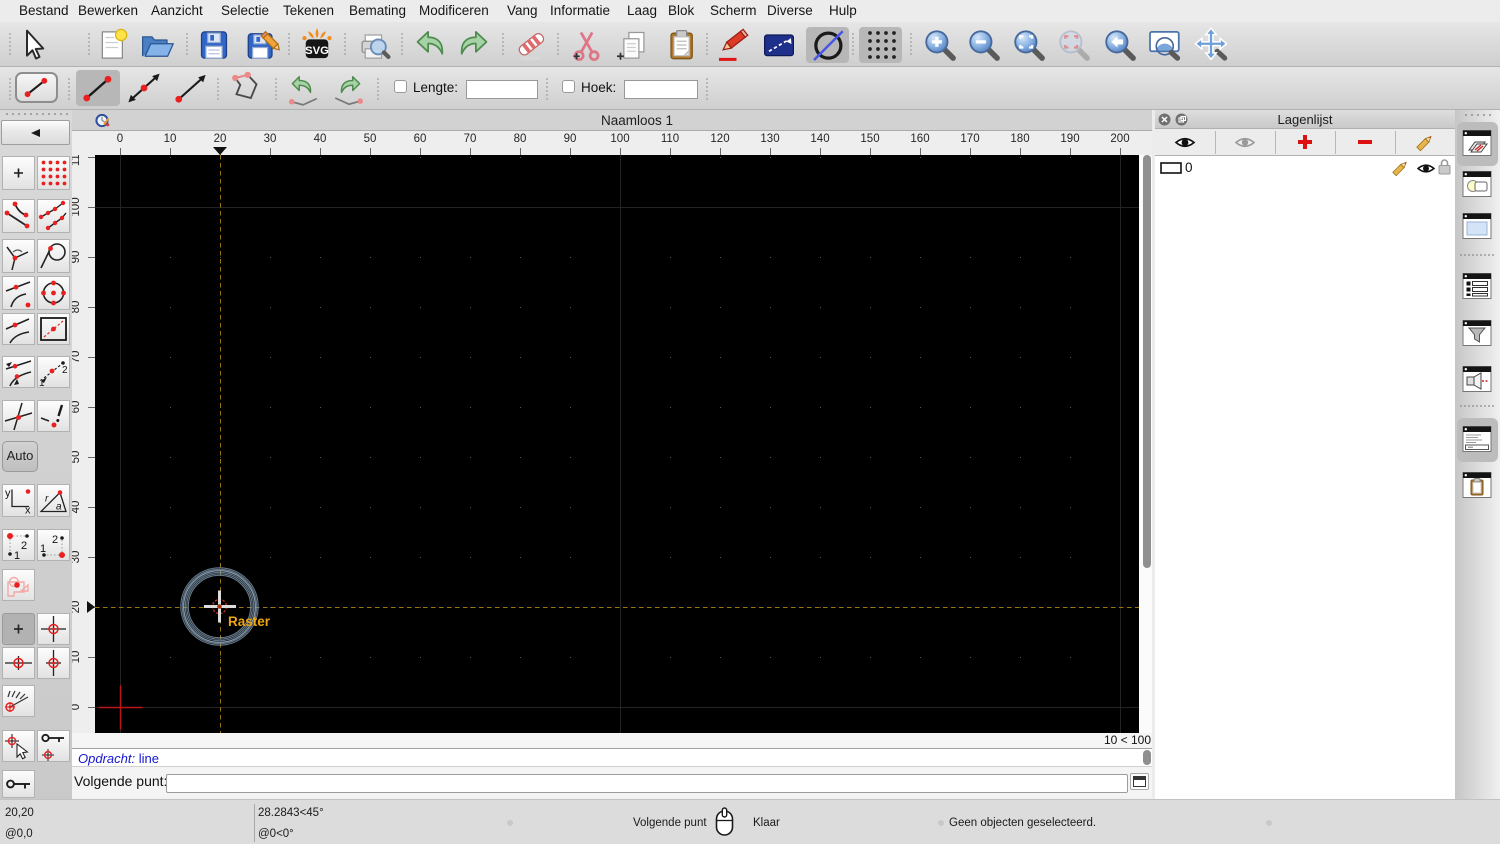  What do you see at coordinates (249, 621) in the screenshot?
I see `svg-text: Raster` at bounding box center [249, 621].